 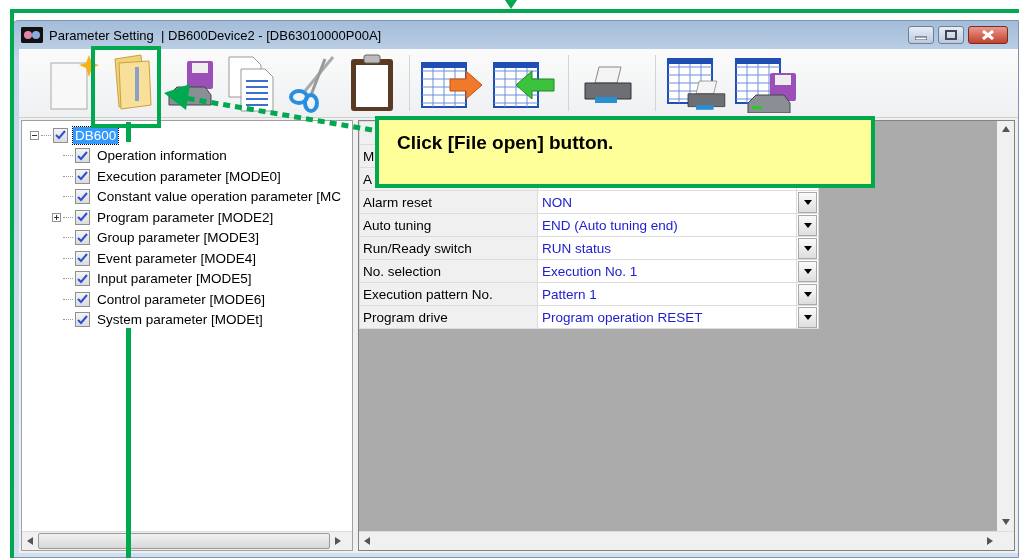 What do you see at coordinates (181, 299) in the screenshot?
I see `tree-item: Control parameter [MODE6]` at bounding box center [181, 299].